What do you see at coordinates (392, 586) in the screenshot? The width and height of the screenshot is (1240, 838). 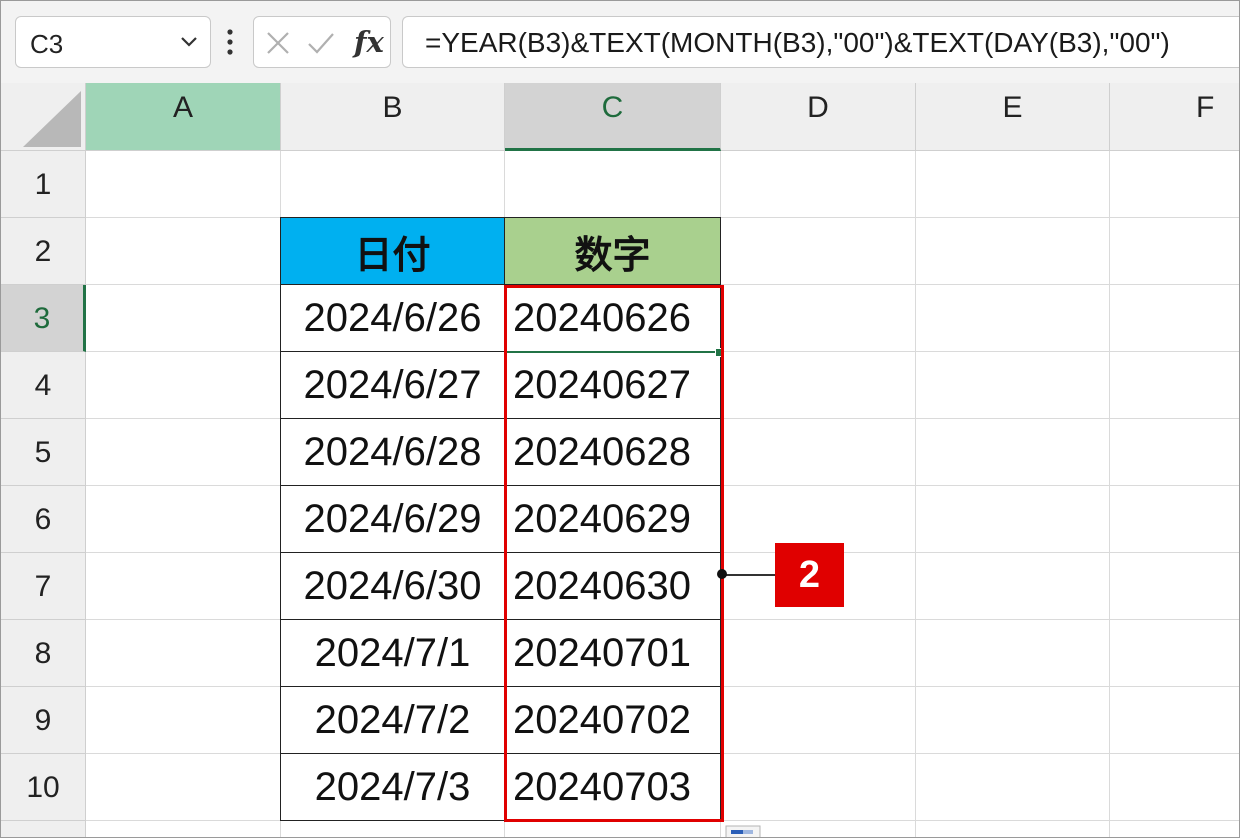 I see `date-cell: 2024/6/30` at bounding box center [392, 586].